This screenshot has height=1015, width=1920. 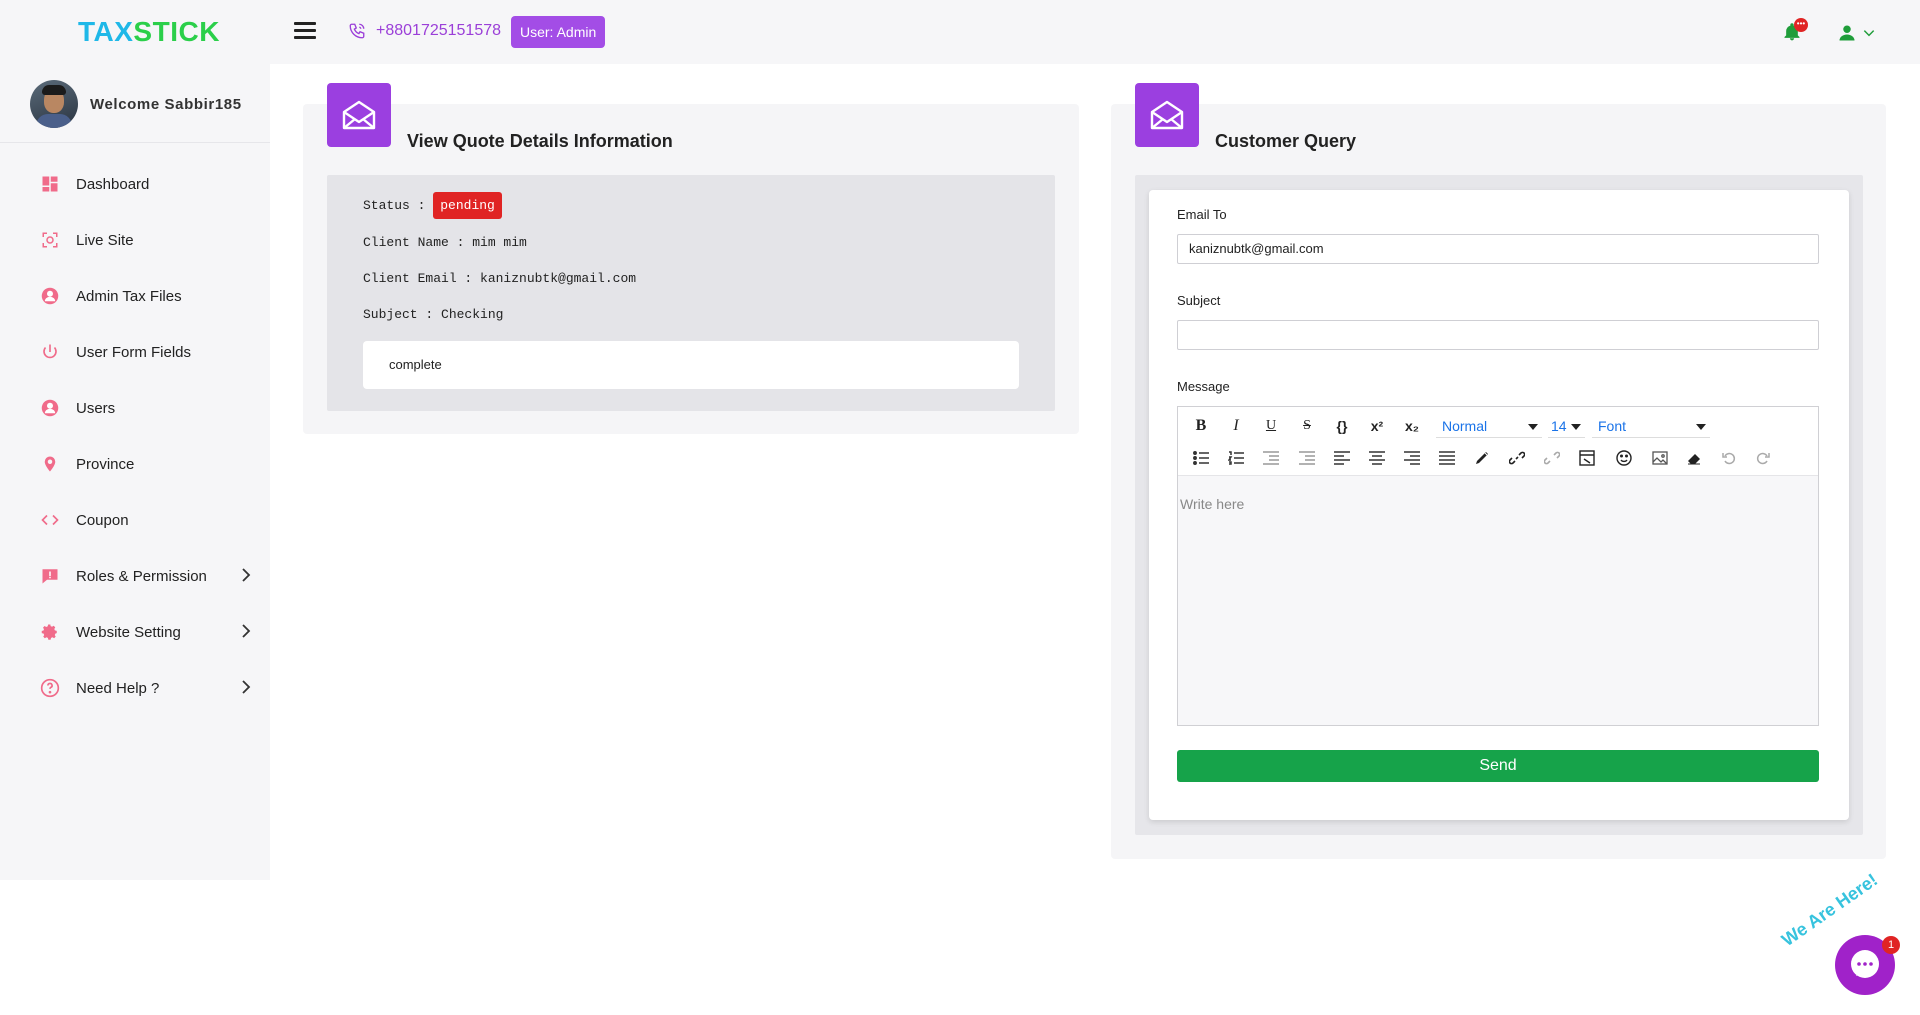 What do you see at coordinates (105, 464) in the screenshot?
I see `sidebar-item-label: Province` at bounding box center [105, 464].